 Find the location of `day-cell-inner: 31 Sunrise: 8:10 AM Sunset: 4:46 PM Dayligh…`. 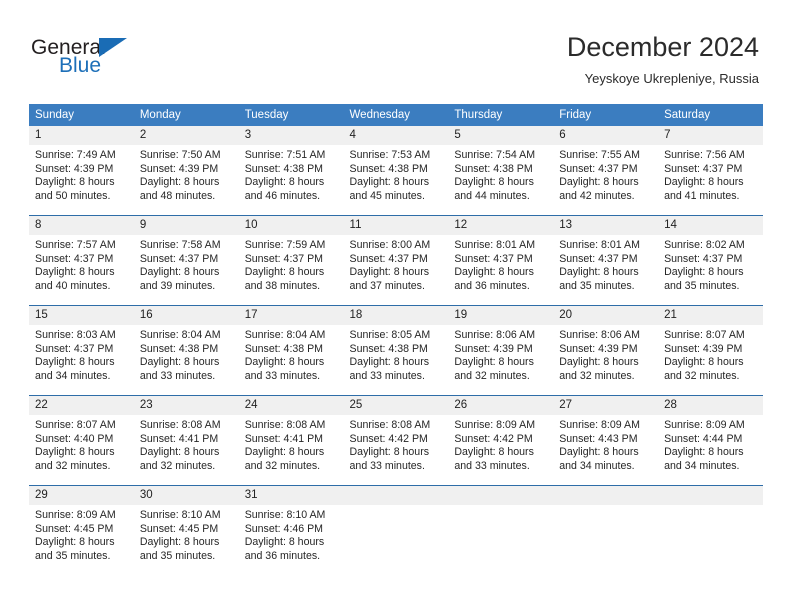

day-cell-inner: 31 Sunrise: 8:10 AM Sunset: 4:46 PM Dayligh… is located at coordinates (291, 530).